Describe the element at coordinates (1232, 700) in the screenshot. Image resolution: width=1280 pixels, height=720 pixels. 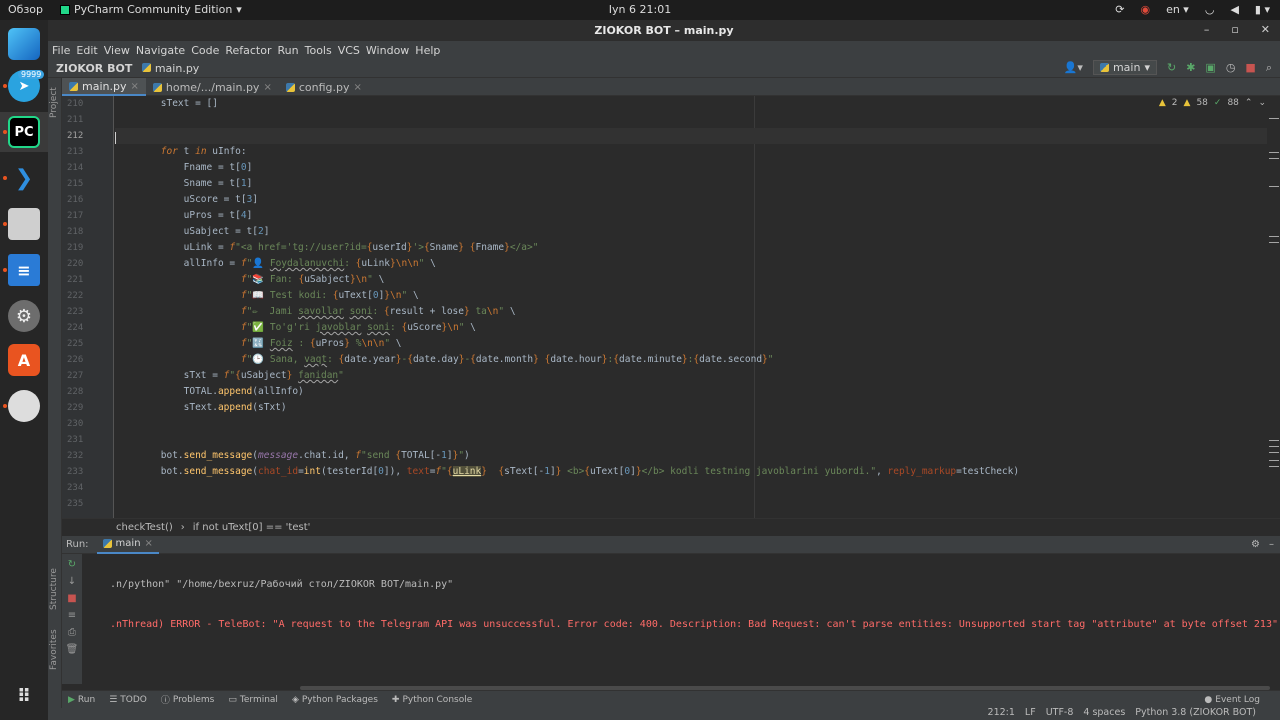
I see `event-log-button: ● Event Log` at that location.